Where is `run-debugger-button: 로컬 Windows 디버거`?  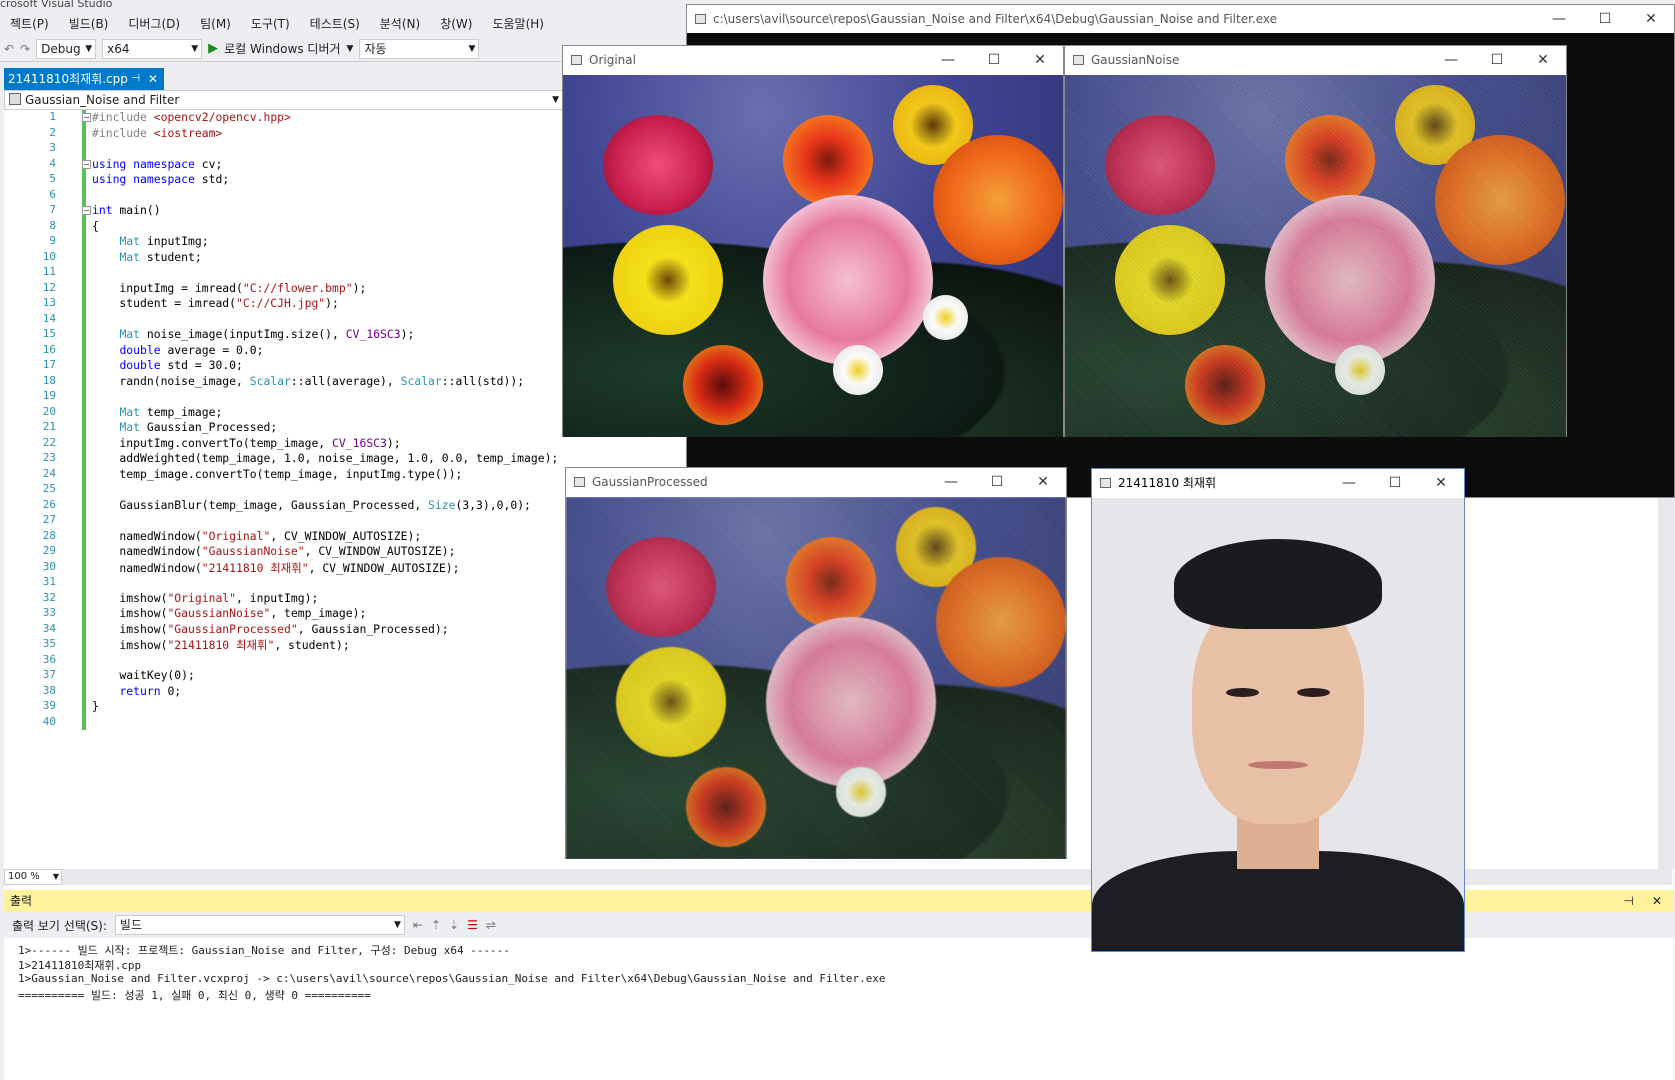 run-debugger-button: 로컬 Windows 디버거 is located at coordinates (282, 48).